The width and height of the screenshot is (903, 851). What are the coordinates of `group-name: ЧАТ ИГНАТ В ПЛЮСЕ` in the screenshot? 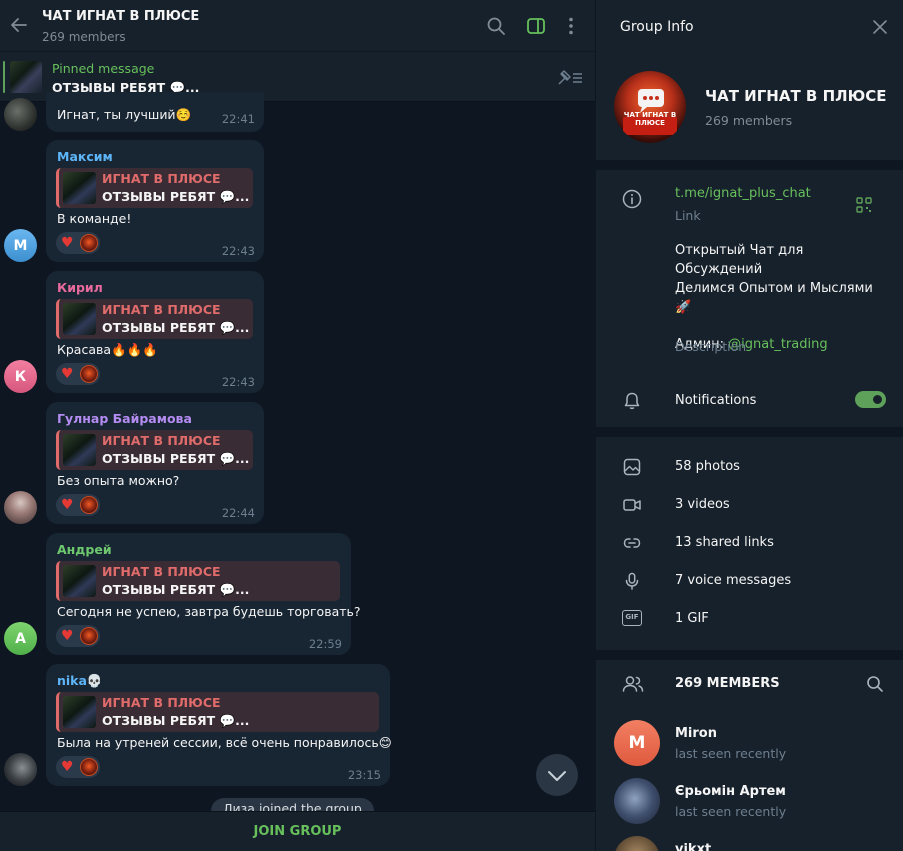 It's located at (796, 96).